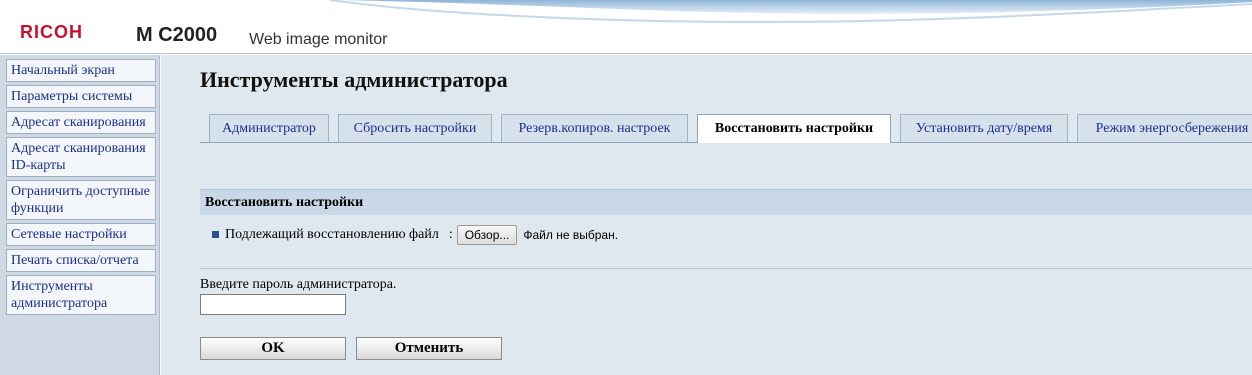  I want to click on password-label: Введите пароль администратора., so click(298, 284).